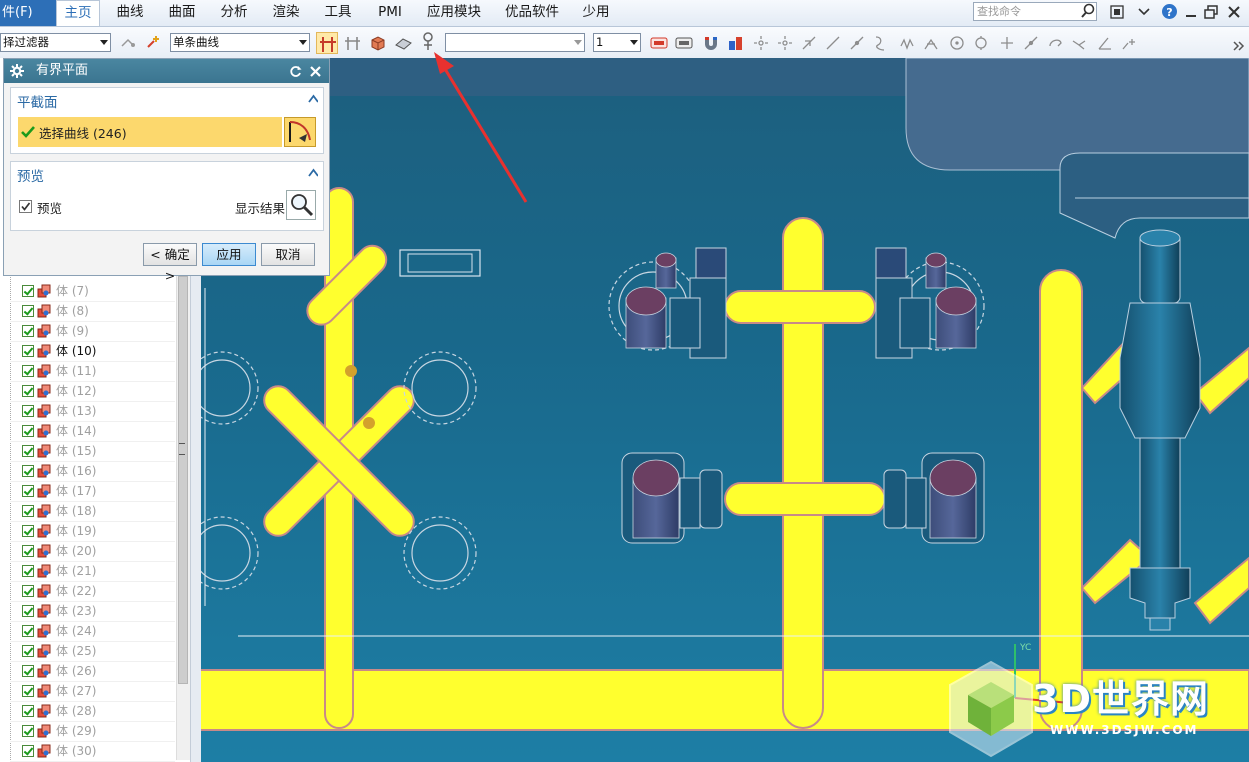 The height and width of the screenshot is (762, 1249). Describe the element at coordinates (28, 13) in the screenshot. I see `file-menu: 件(F)` at that location.